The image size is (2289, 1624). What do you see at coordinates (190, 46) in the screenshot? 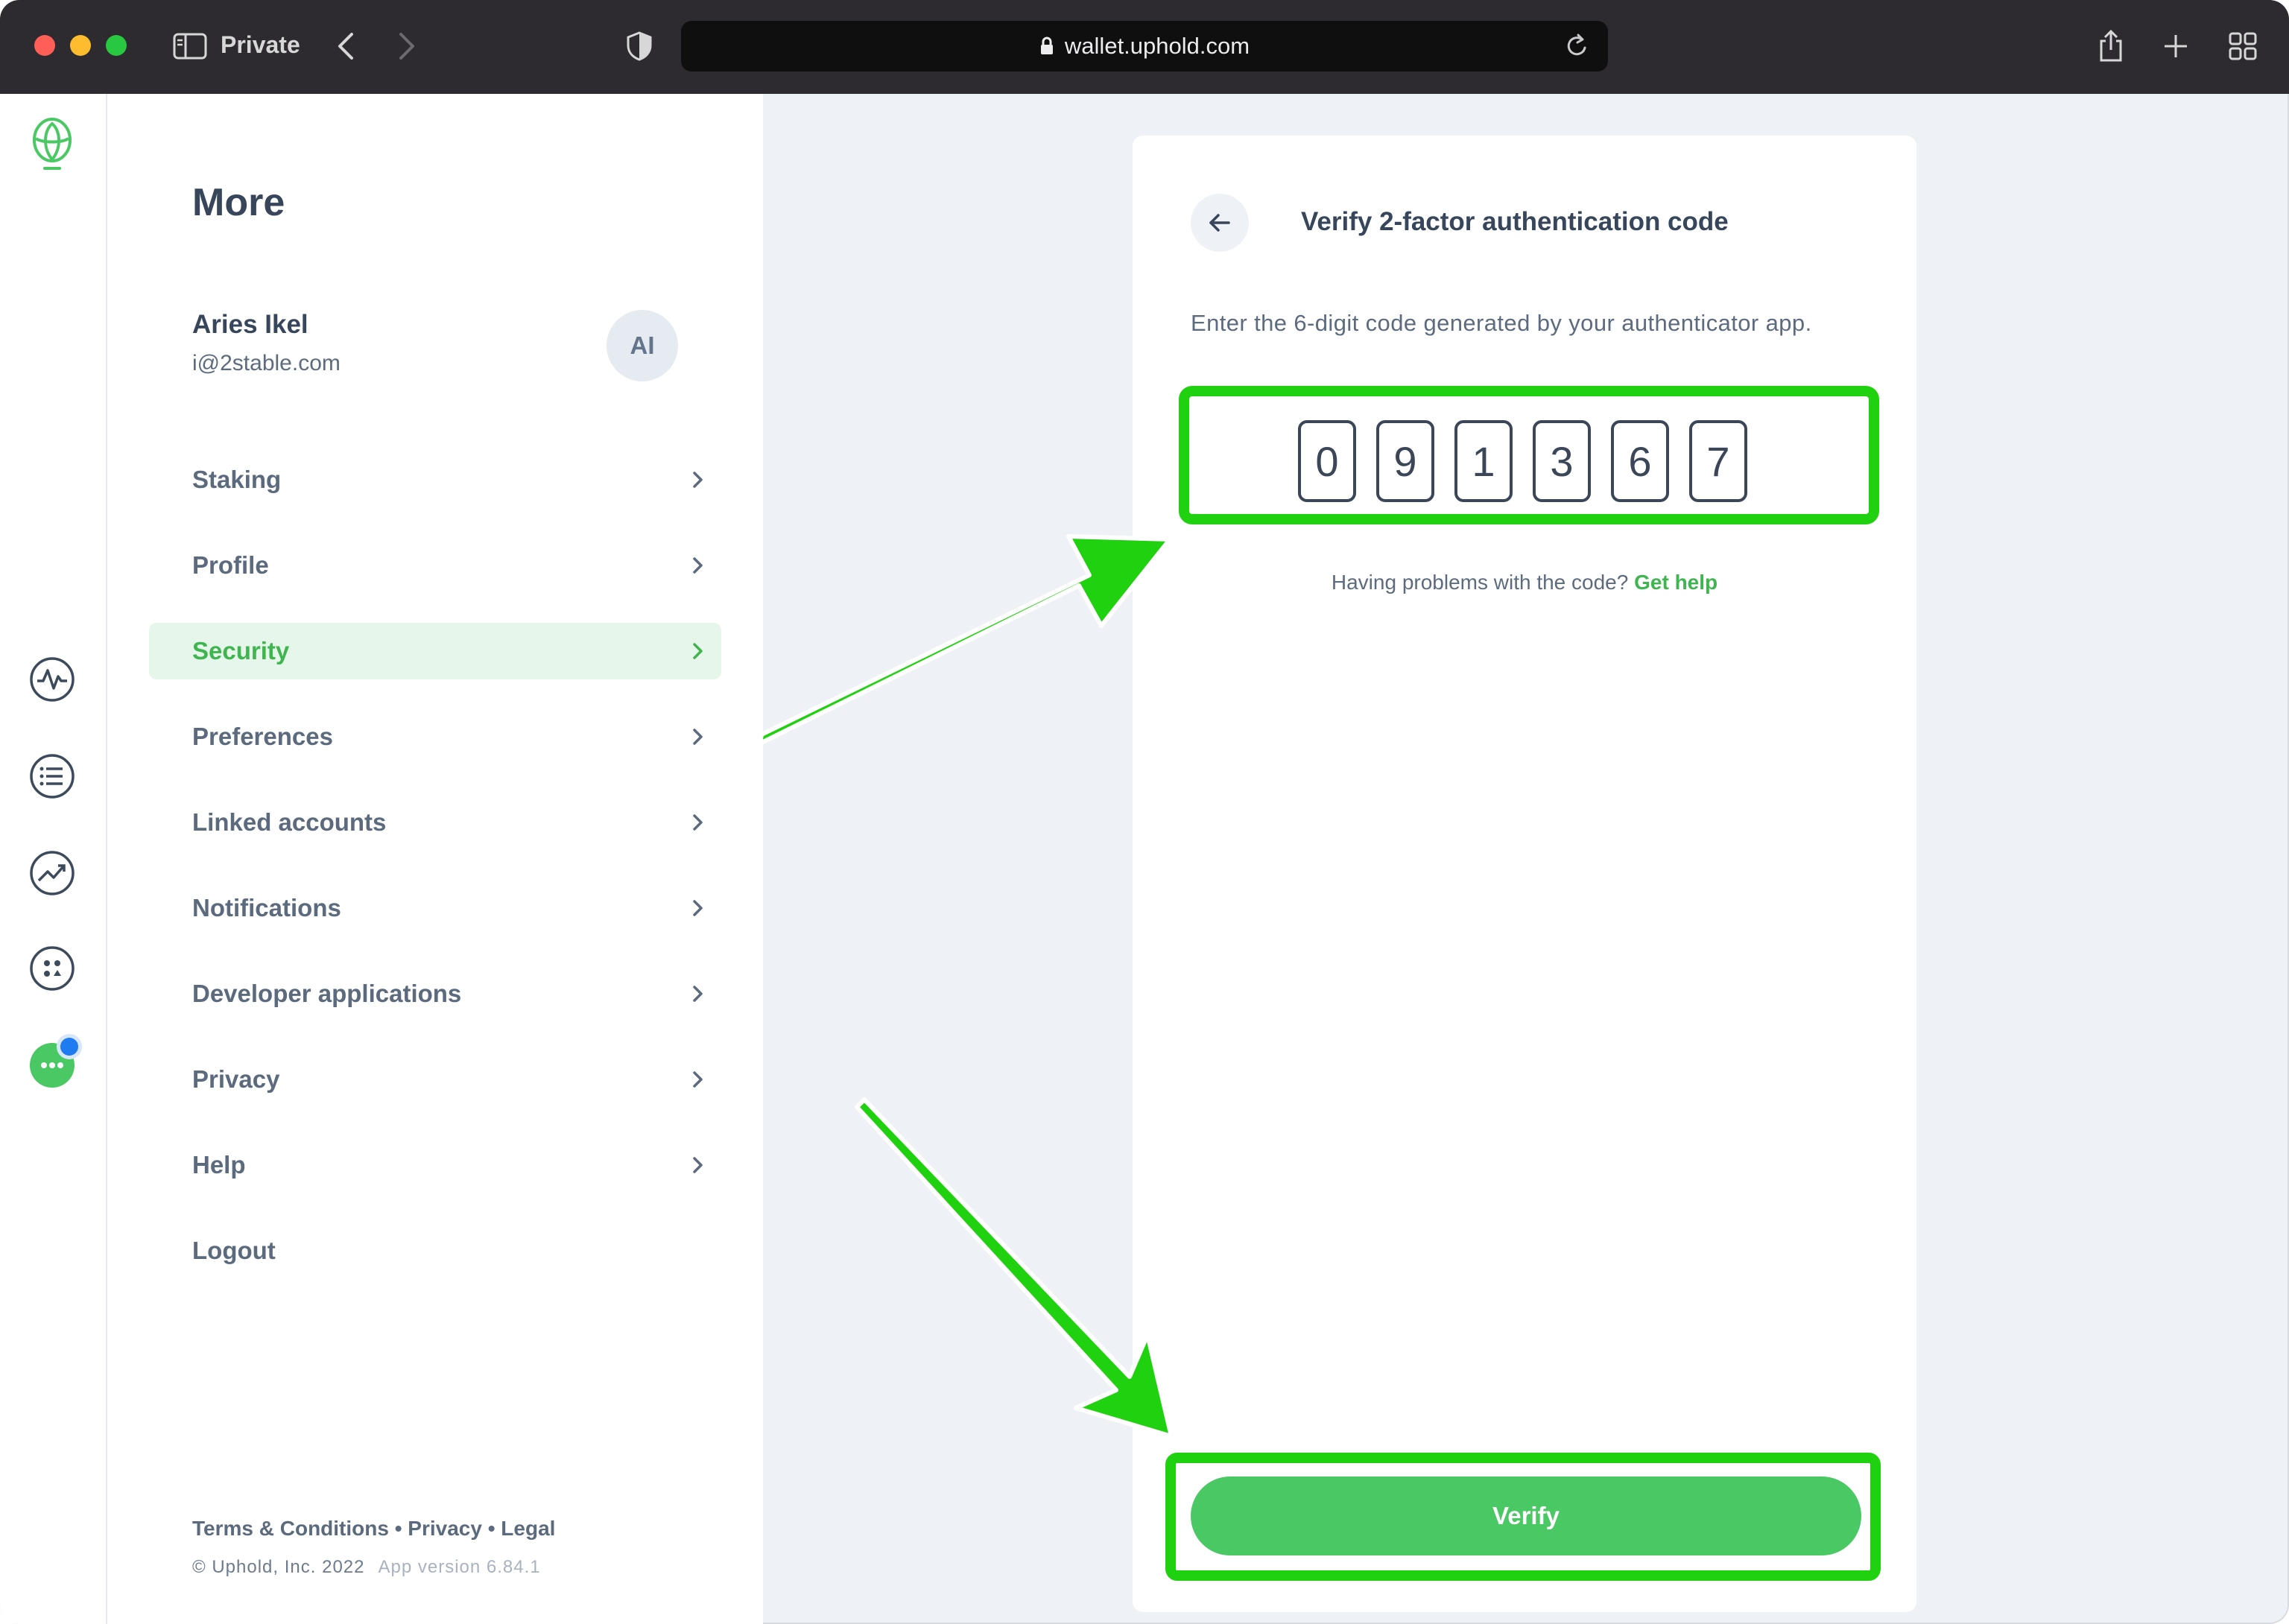
I see `sidebar-toggle-icon` at bounding box center [190, 46].